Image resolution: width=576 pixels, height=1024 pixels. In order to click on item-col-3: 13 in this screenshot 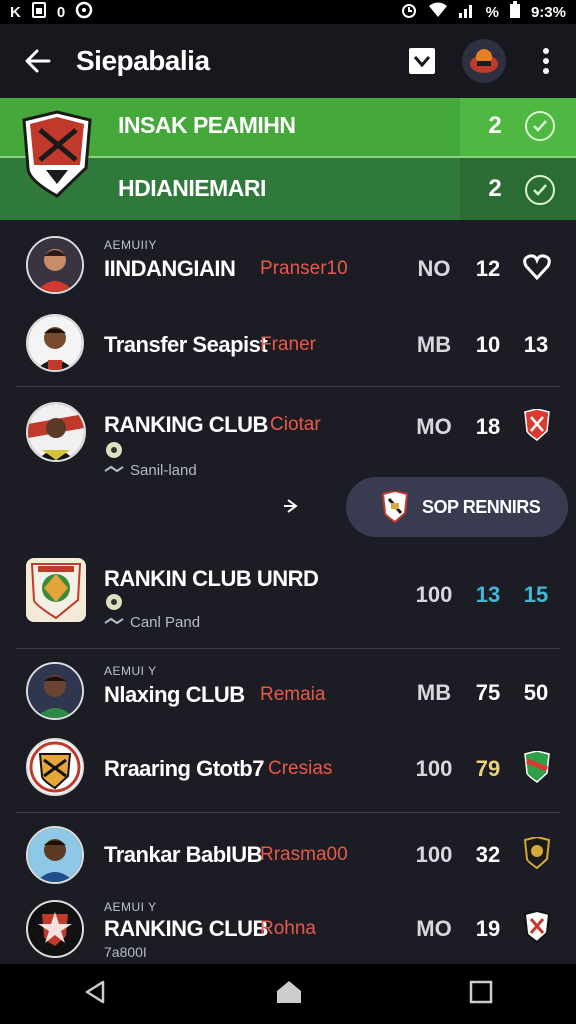, I will do `click(536, 344)`.